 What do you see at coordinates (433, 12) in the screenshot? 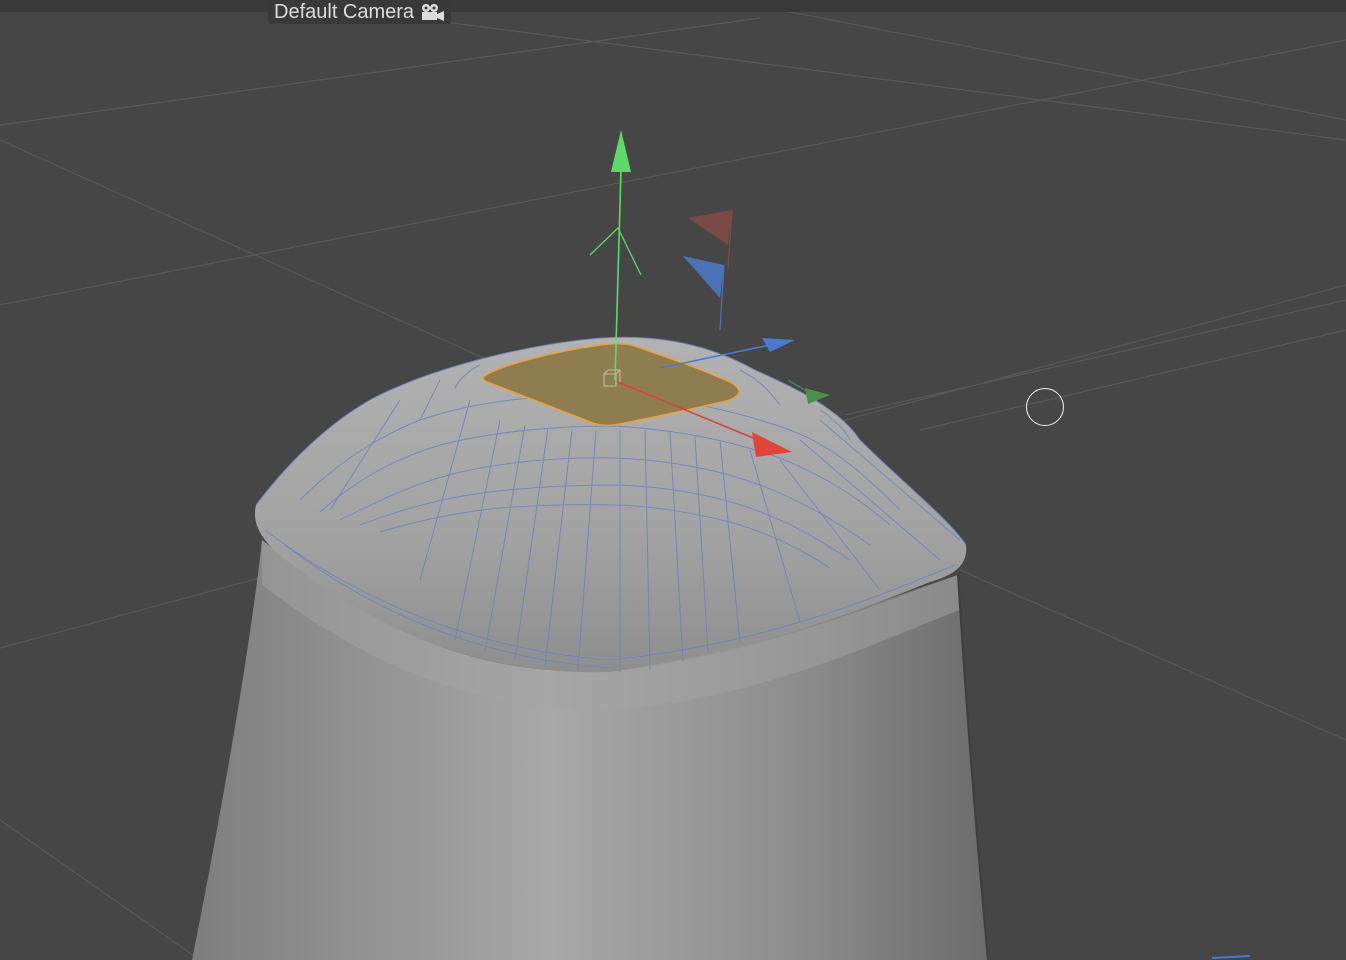
I see `camera-icon` at bounding box center [433, 12].